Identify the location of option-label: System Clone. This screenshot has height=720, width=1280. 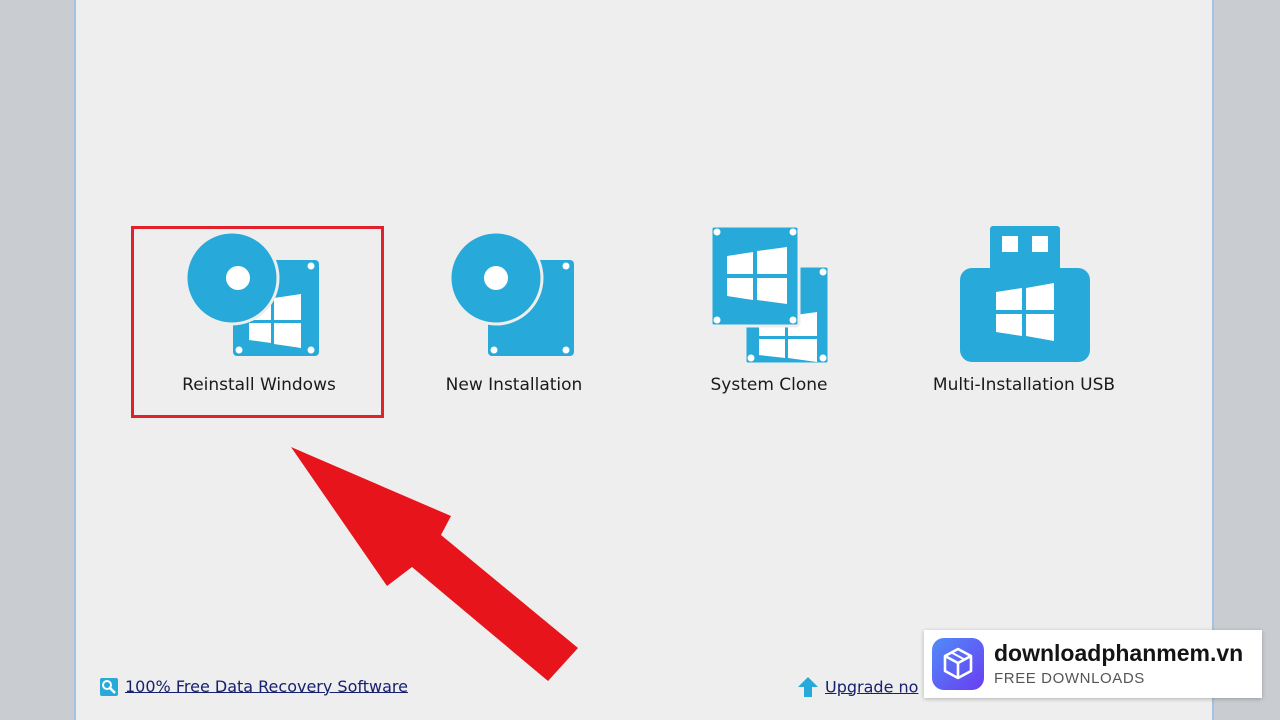
(769, 385).